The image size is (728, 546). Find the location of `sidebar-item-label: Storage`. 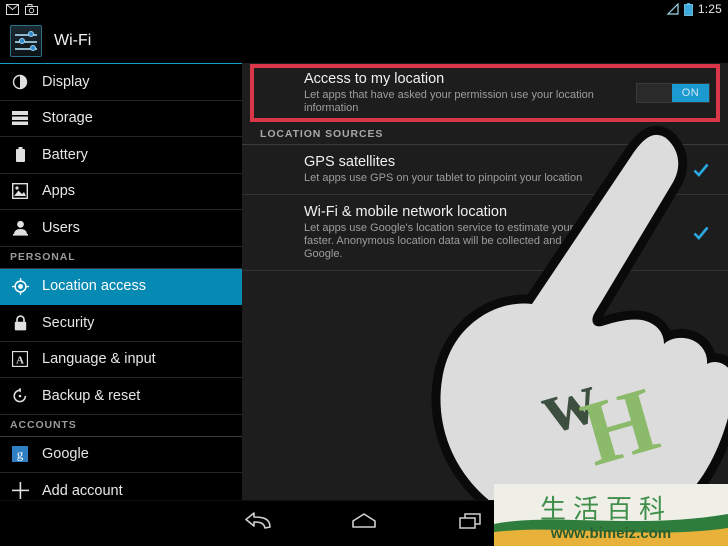

sidebar-item-label: Storage is located at coordinates (67, 118).